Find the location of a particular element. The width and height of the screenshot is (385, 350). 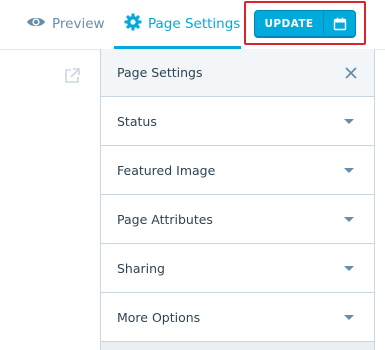

tab-preview: Preview is located at coordinates (65, 24).